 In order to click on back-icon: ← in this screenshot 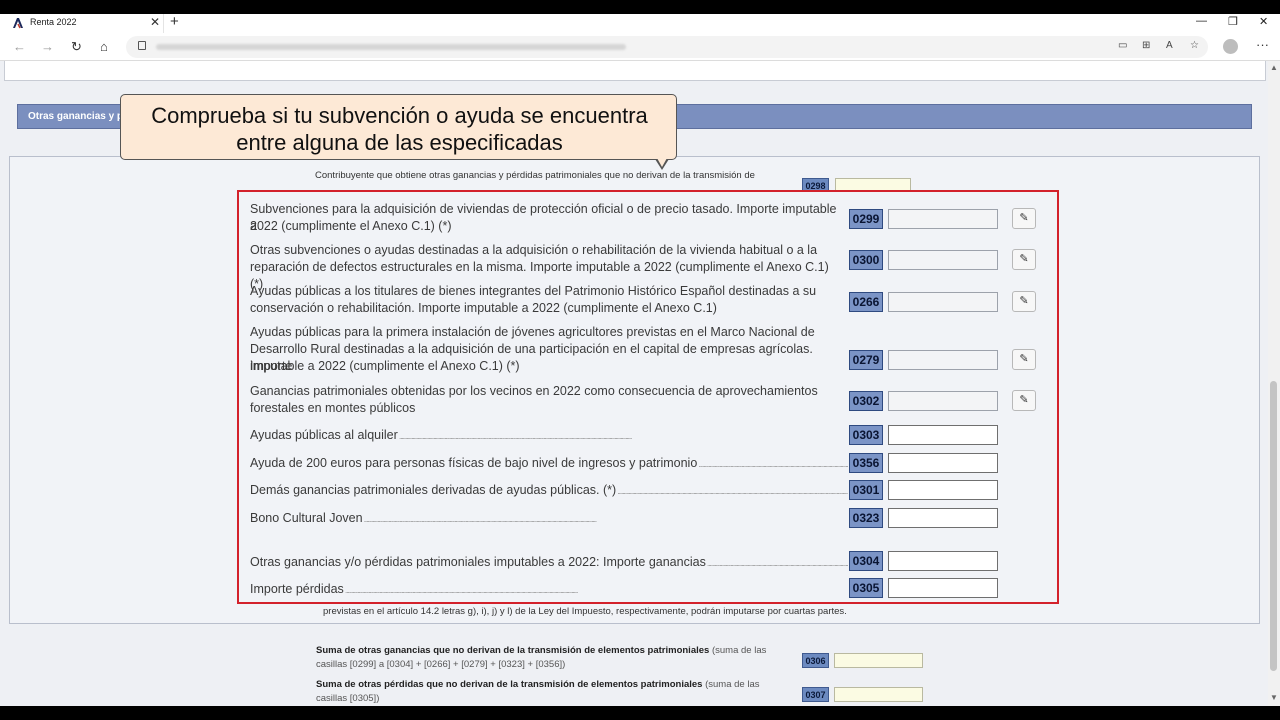, I will do `click(19, 46)`.